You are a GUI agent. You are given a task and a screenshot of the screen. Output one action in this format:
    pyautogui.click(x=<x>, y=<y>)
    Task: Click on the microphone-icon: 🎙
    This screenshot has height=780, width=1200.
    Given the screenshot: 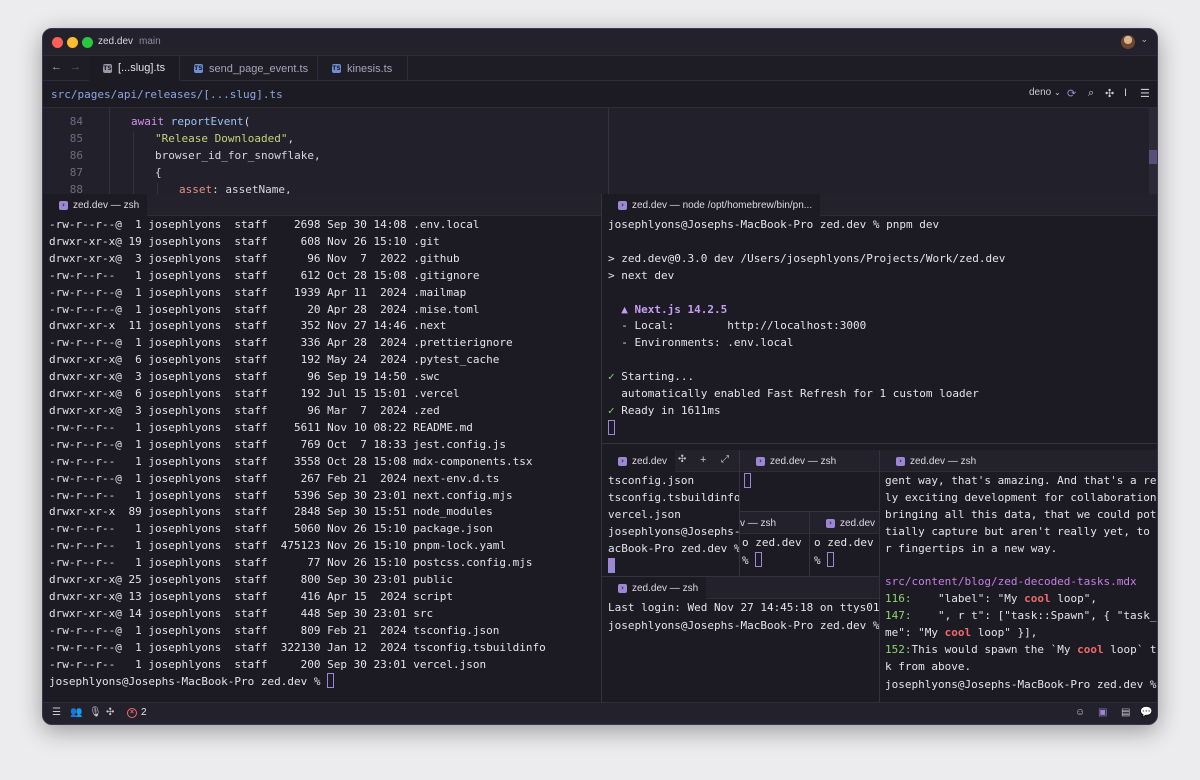 What is the action you would take?
    pyautogui.click(x=95, y=712)
    